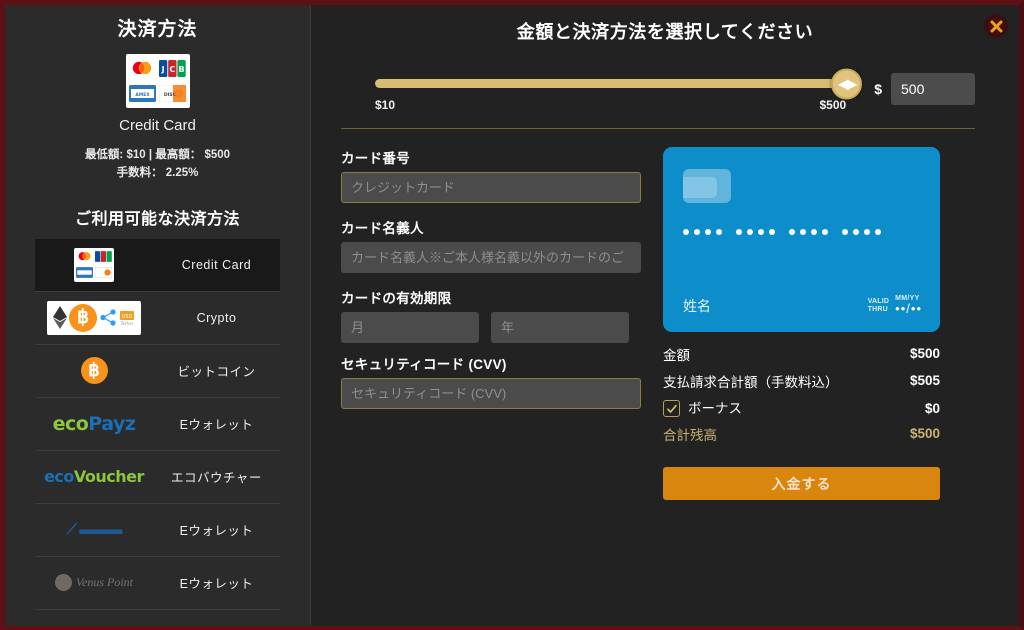 Image resolution: width=1024 pixels, height=630 pixels. I want to click on deposit-button: 入金する, so click(801, 484).